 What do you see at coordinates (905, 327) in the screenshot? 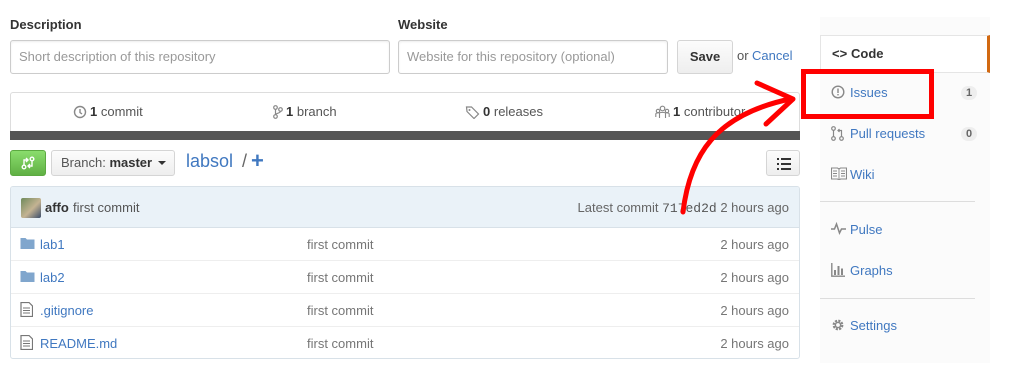
I see `sidebar-item-settings: Settings` at bounding box center [905, 327].